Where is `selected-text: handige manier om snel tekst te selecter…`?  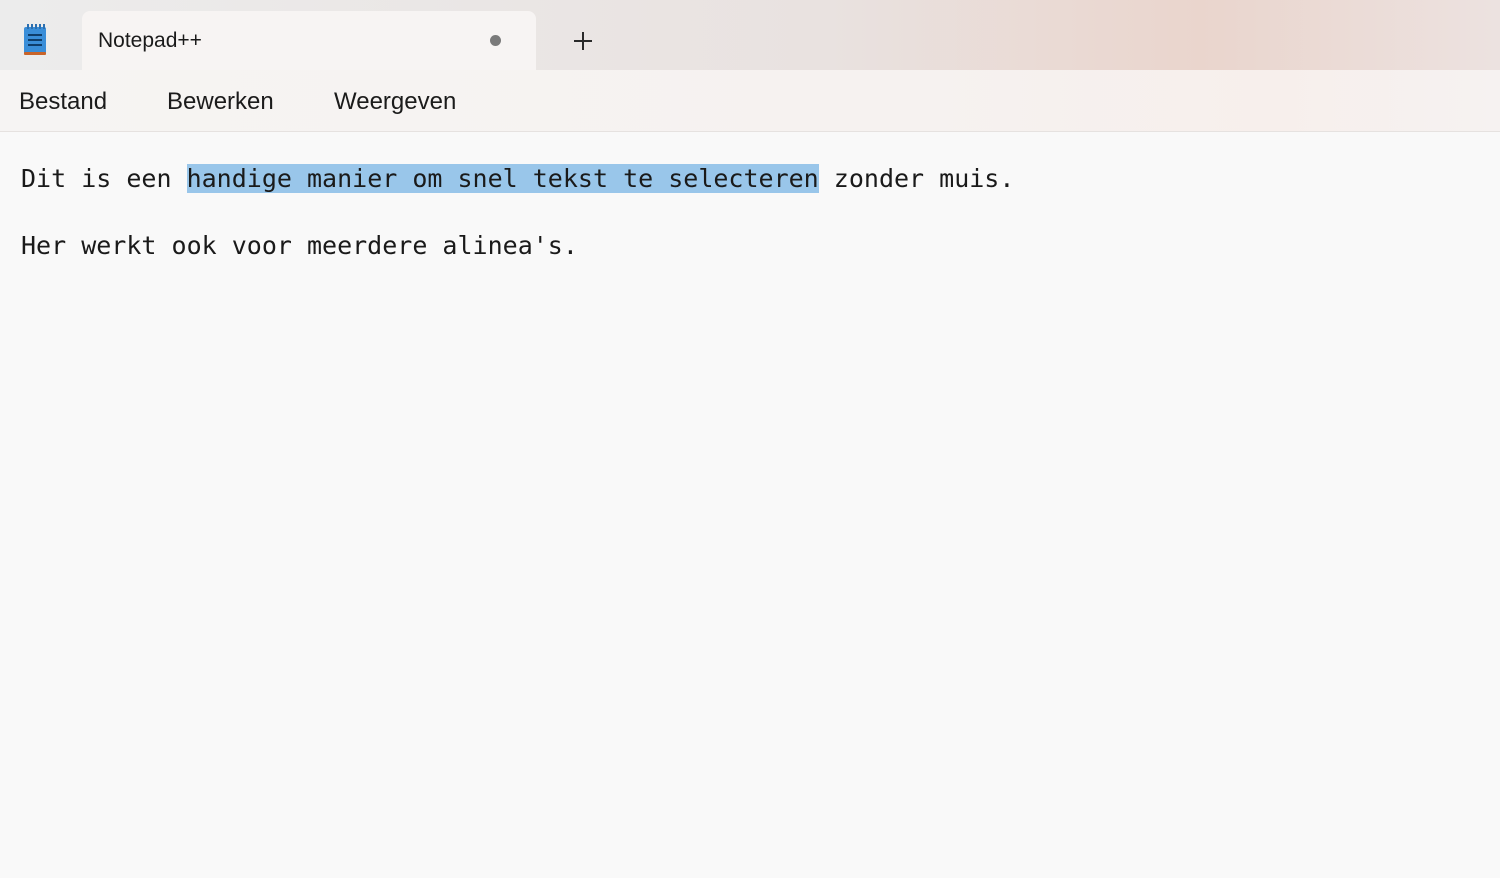
selected-text: handige manier om snel tekst te selecter… is located at coordinates (502, 178).